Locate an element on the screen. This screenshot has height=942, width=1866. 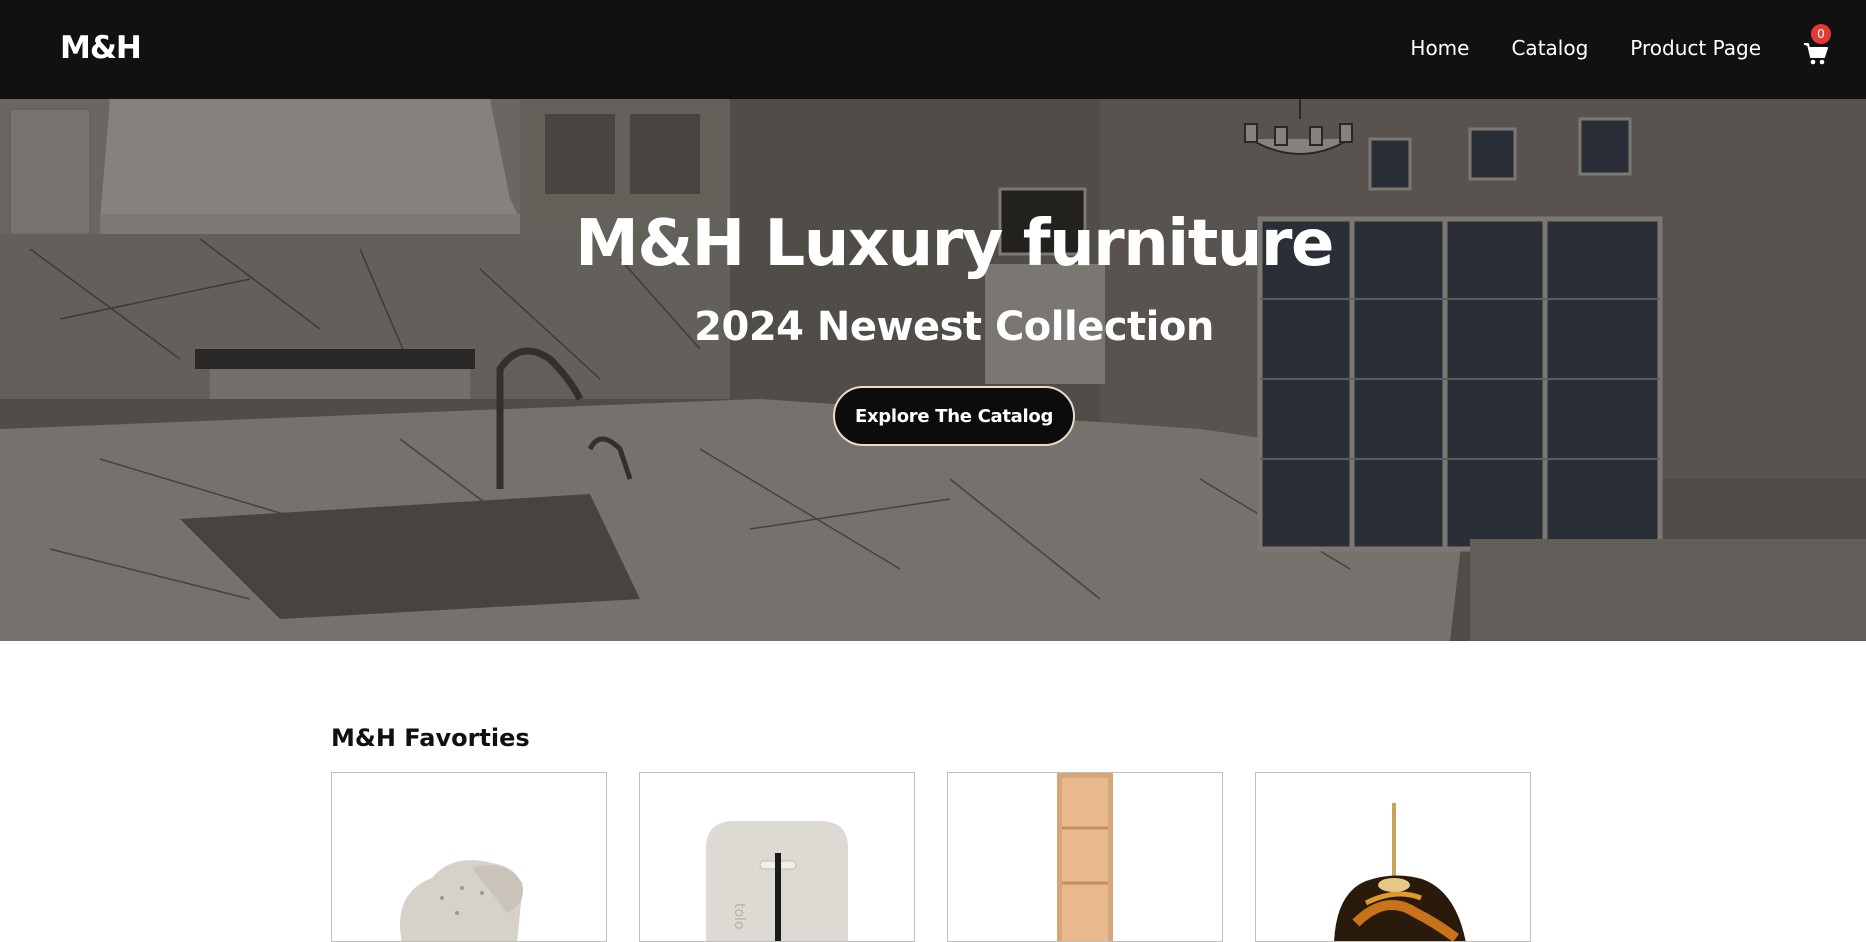
hero-subtitle: 2024 Newest Collection is located at coordinates (954, 327).